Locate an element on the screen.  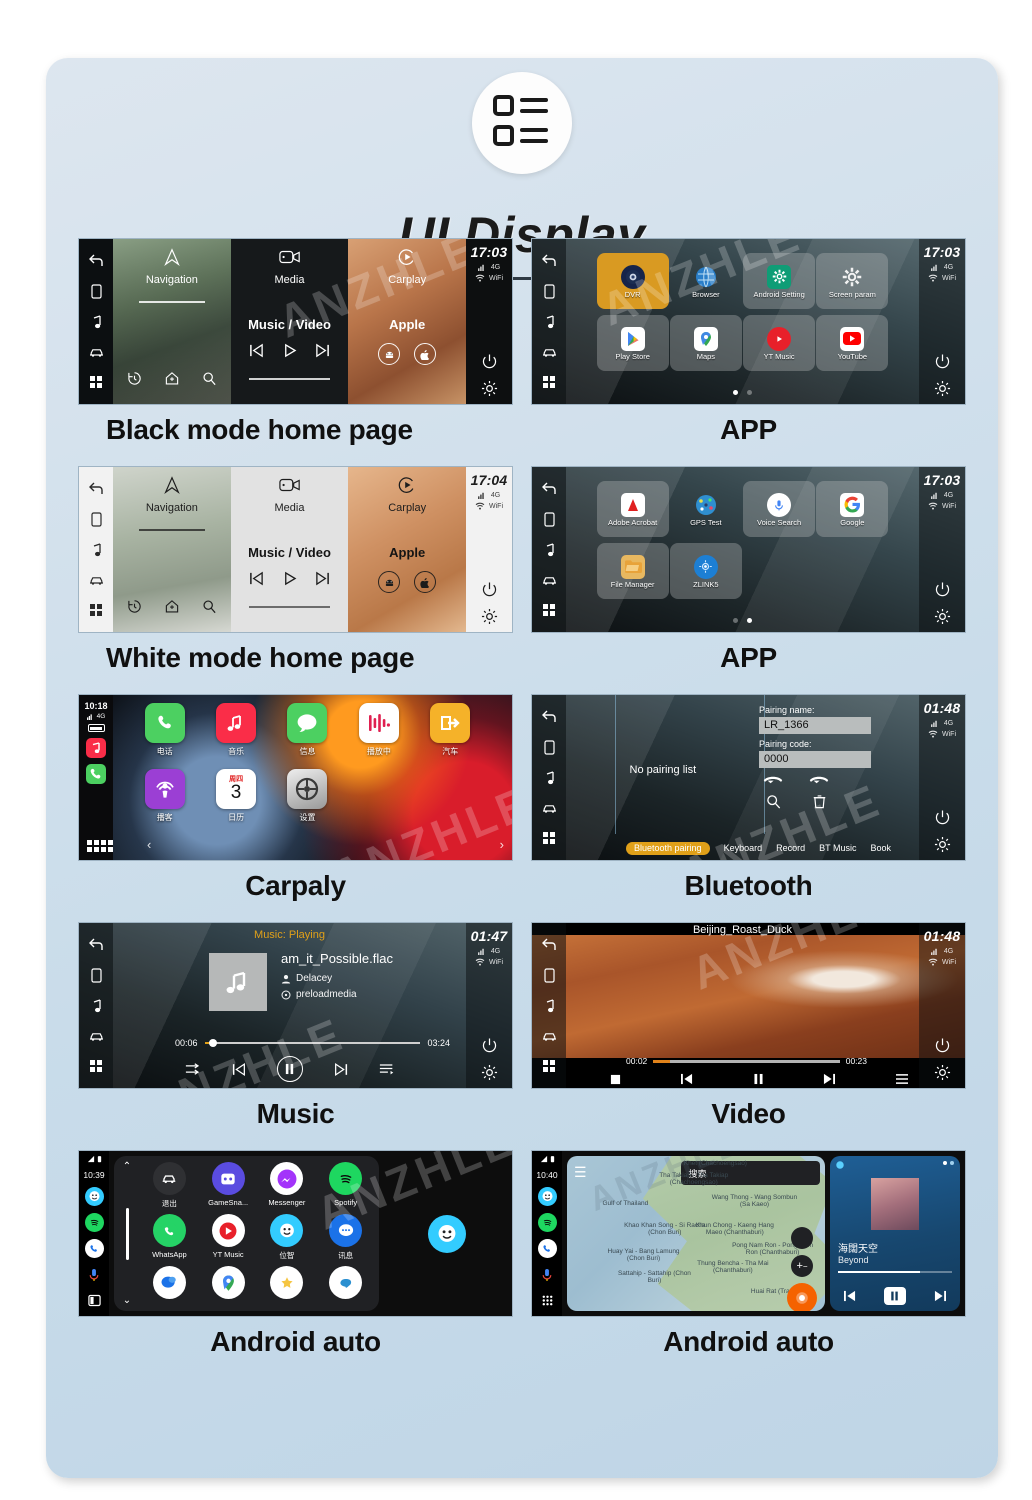
recenter-icon is located at coordinates (802, 1297).